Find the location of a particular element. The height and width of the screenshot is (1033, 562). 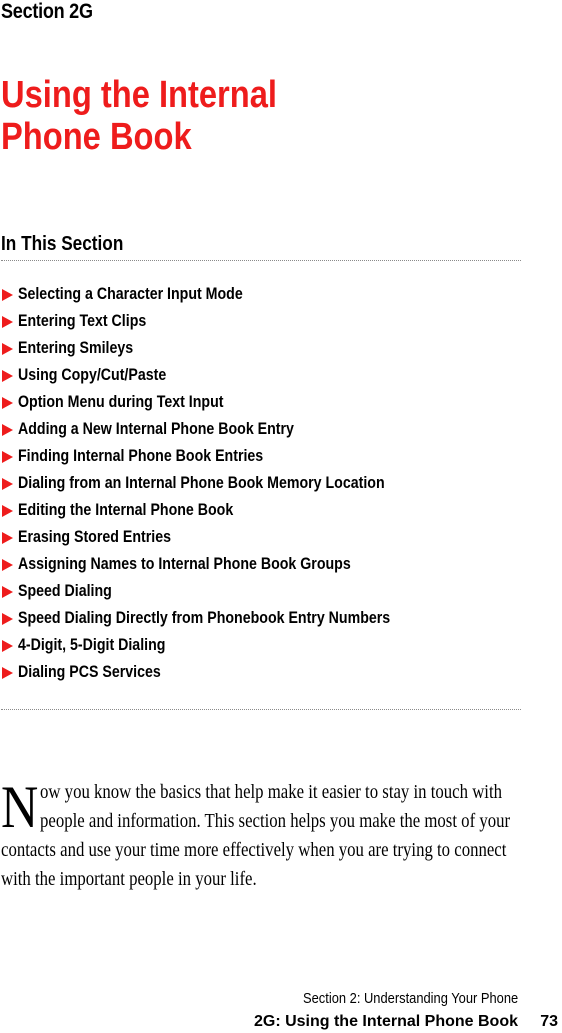

toc-item-label: Option Menu during Text Input is located at coordinates (121, 402).